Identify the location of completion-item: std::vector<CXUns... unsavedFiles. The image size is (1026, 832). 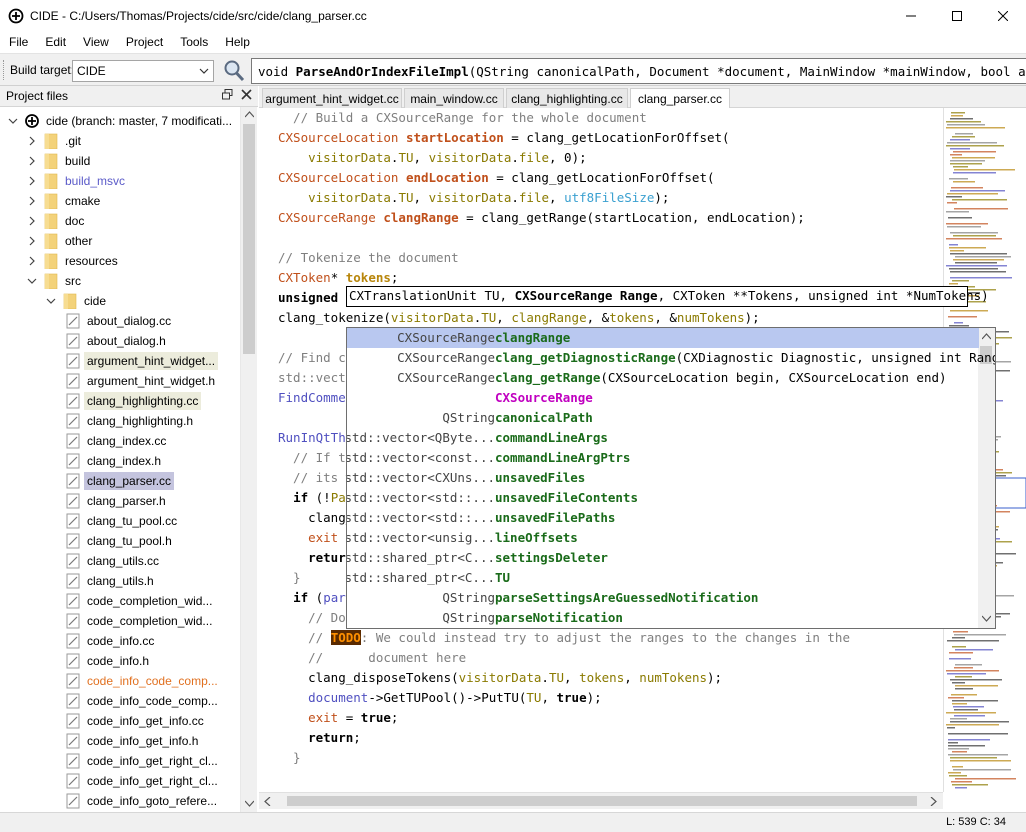
(663, 478).